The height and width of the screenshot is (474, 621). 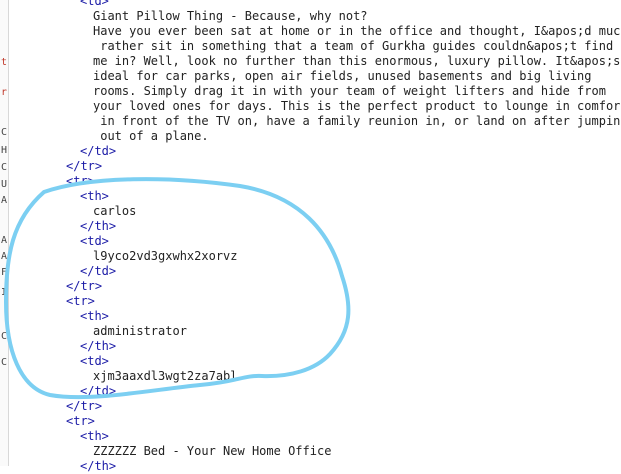 What do you see at coordinates (4, 92) in the screenshot?
I see `left-pane-char: r` at bounding box center [4, 92].